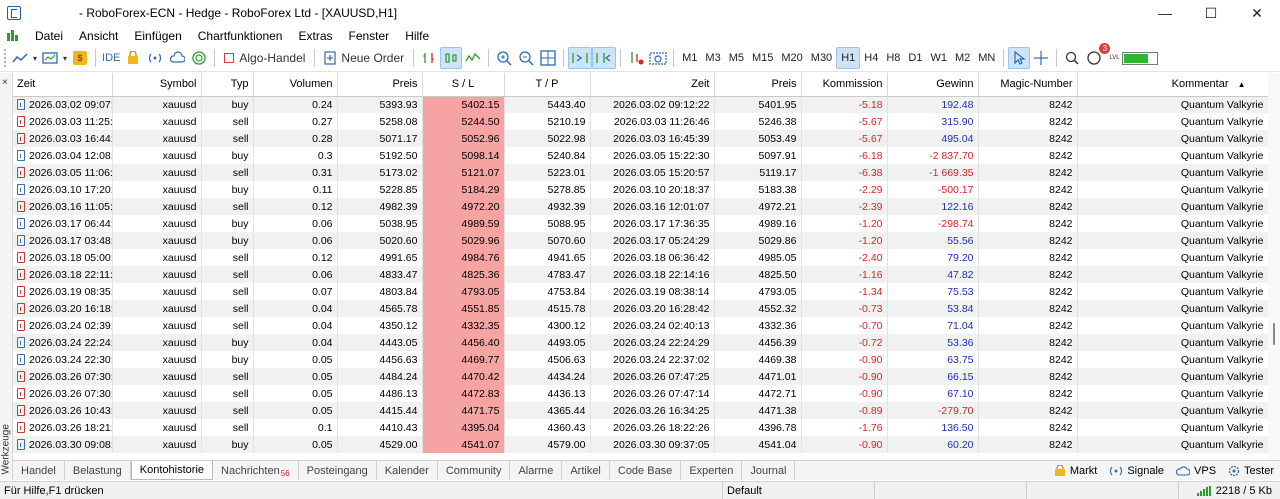 The height and width of the screenshot is (499, 1280). I want to click on timeframe-m15: M15, so click(762, 58).